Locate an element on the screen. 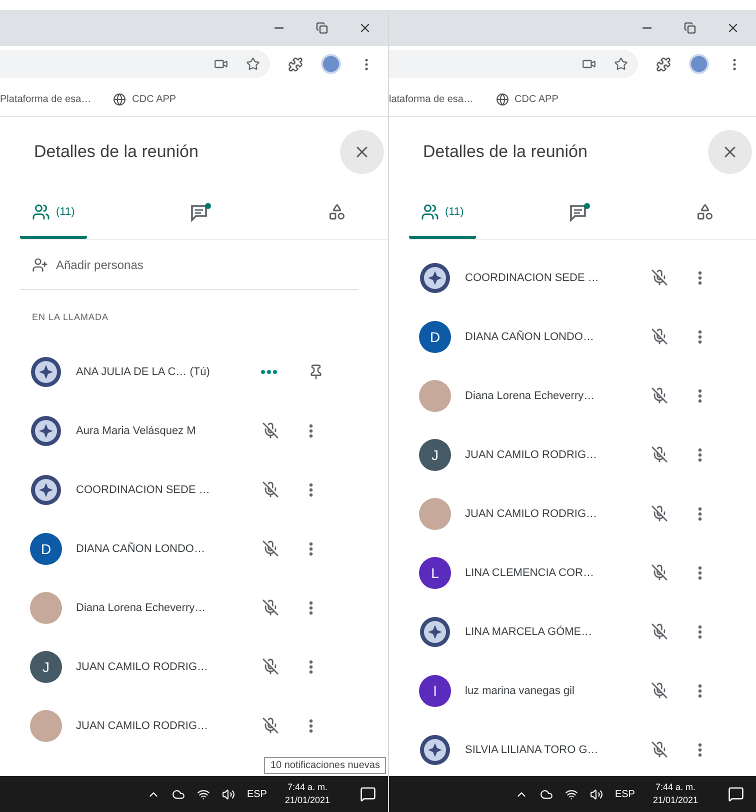 The width and height of the screenshot is (756, 812). shapes-icon is located at coordinates (337, 211).